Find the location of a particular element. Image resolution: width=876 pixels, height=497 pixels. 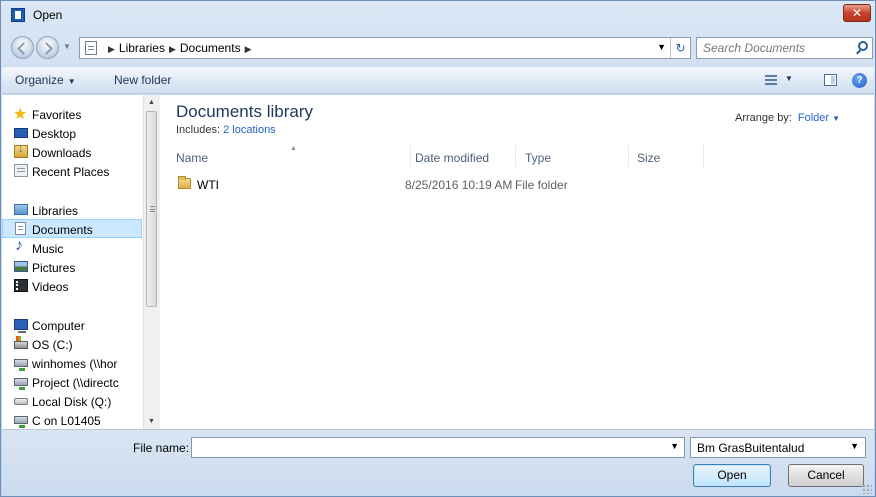

file-type-filter: Bm GrasBuitentalud ▼ is located at coordinates (778, 447).